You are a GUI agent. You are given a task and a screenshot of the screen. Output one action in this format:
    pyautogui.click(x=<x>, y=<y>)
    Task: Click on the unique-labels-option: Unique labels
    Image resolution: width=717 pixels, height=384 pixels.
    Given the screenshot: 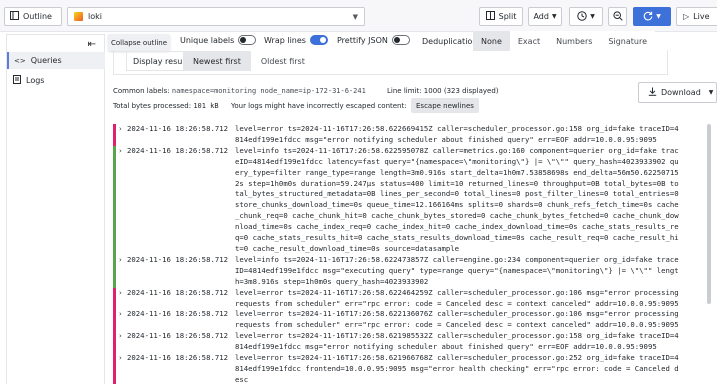 What is the action you would take?
    pyautogui.click(x=218, y=40)
    